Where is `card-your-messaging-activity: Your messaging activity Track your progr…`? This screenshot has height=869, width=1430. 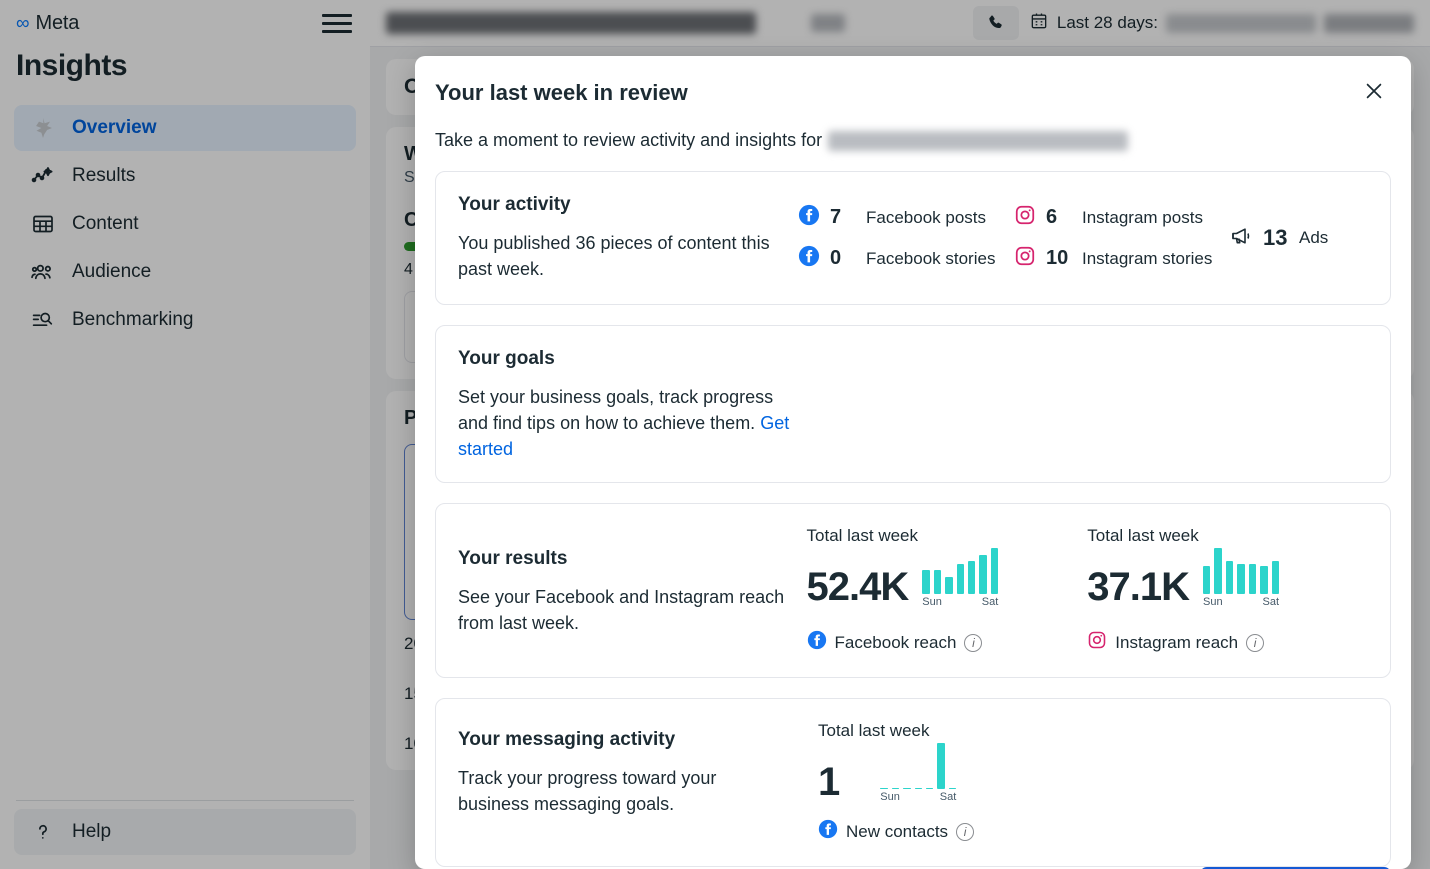 card-your-messaging-activity: Your messaging activity Track your progr… is located at coordinates (913, 783).